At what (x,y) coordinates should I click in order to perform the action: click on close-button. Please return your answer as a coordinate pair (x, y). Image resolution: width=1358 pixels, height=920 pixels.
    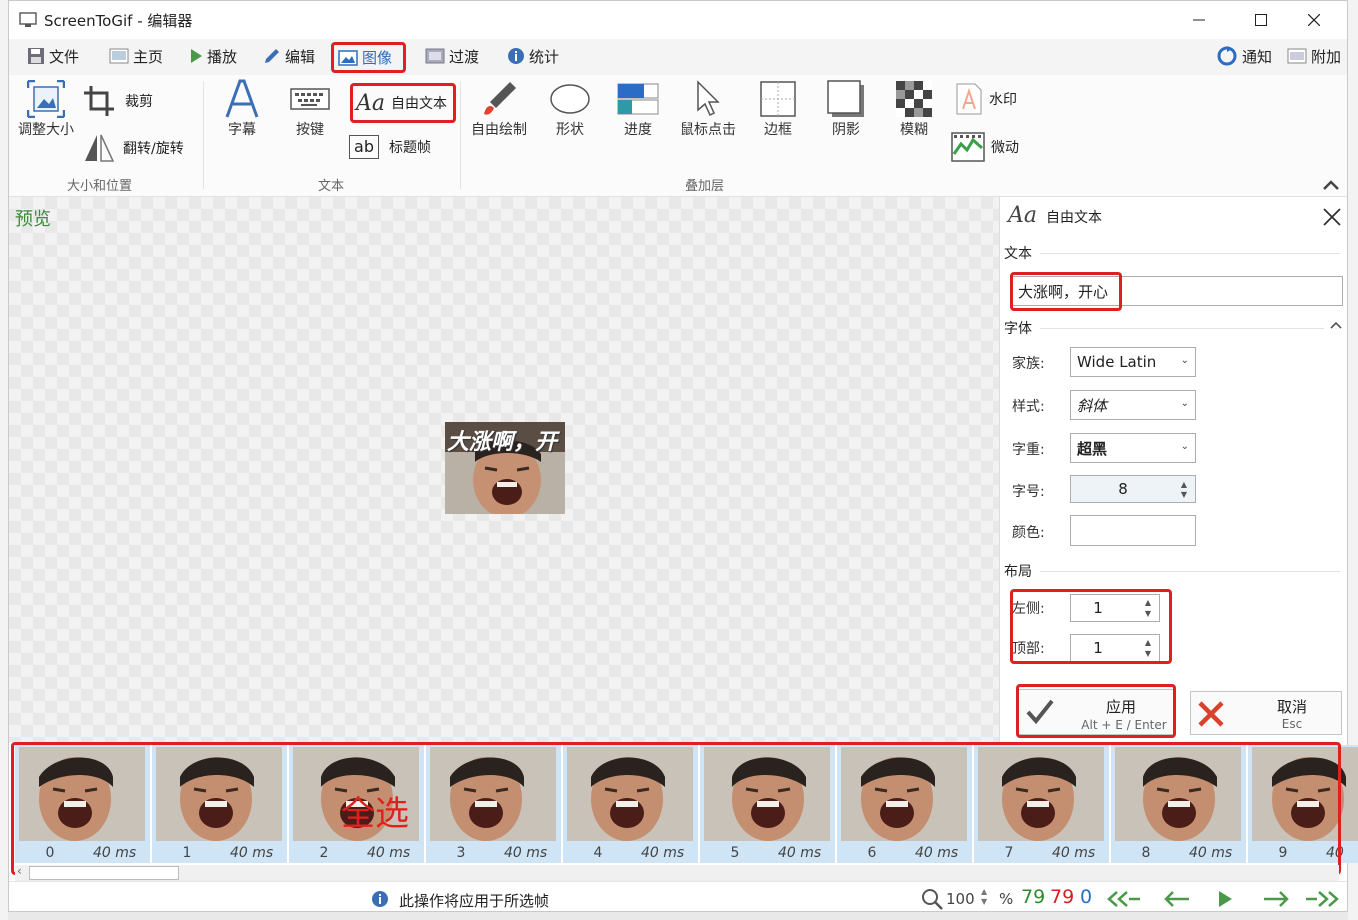
    Looking at the image, I should click on (1314, 20).